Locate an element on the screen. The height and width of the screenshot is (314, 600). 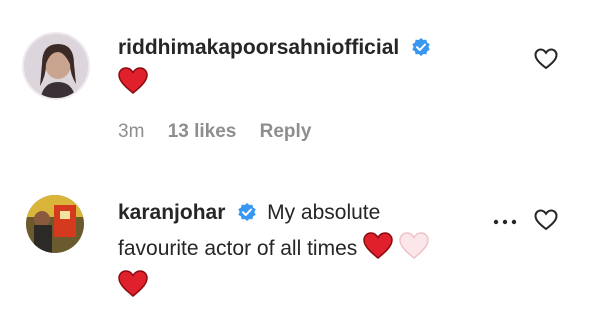
comment-line: karanjohar My absolute is located at coordinates (319, 214).